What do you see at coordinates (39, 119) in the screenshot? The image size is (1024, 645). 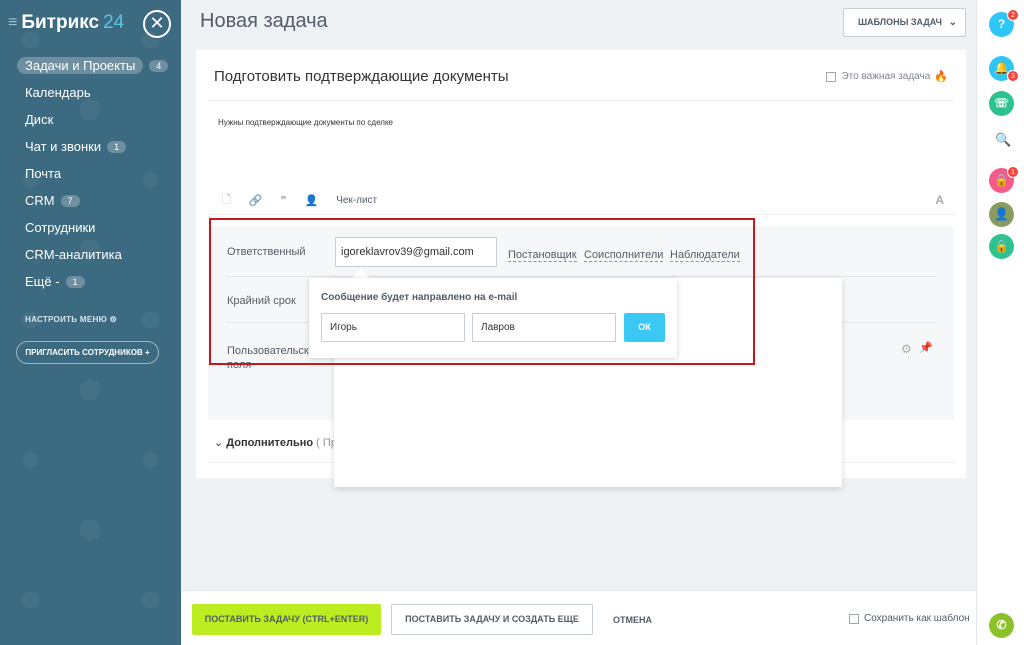 I see `sidebar-item-label: Диск` at bounding box center [39, 119].